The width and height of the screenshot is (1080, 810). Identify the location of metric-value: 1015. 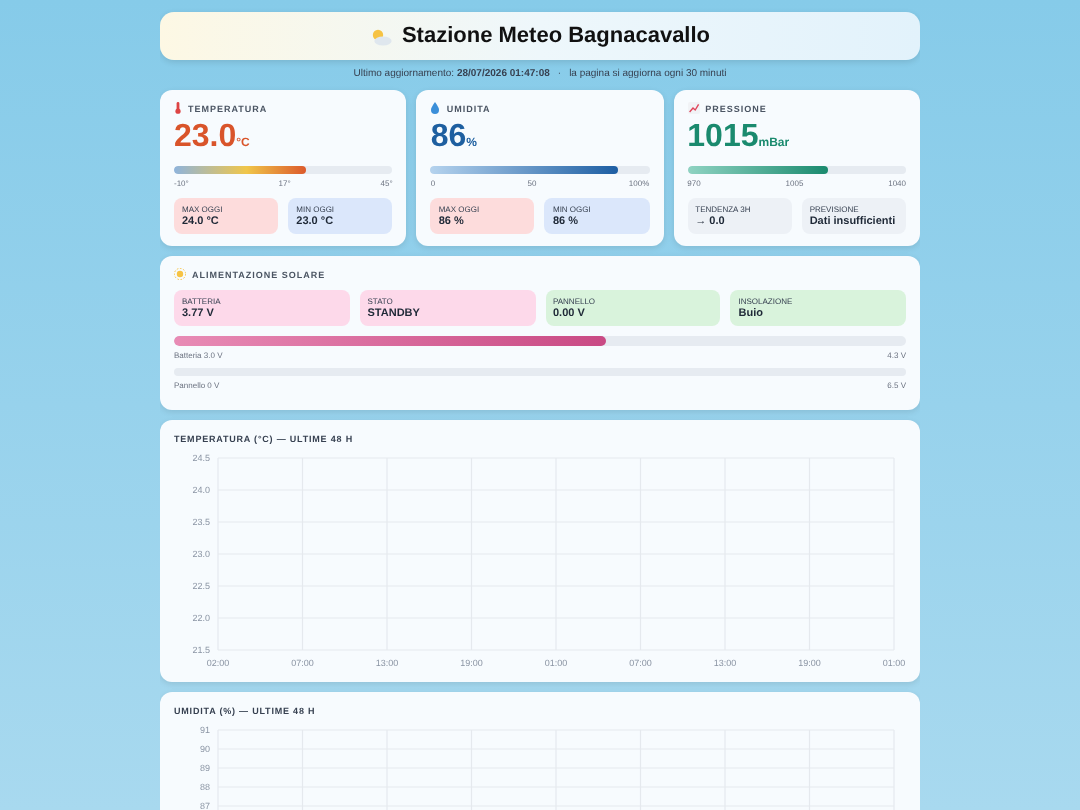
(723, 138).